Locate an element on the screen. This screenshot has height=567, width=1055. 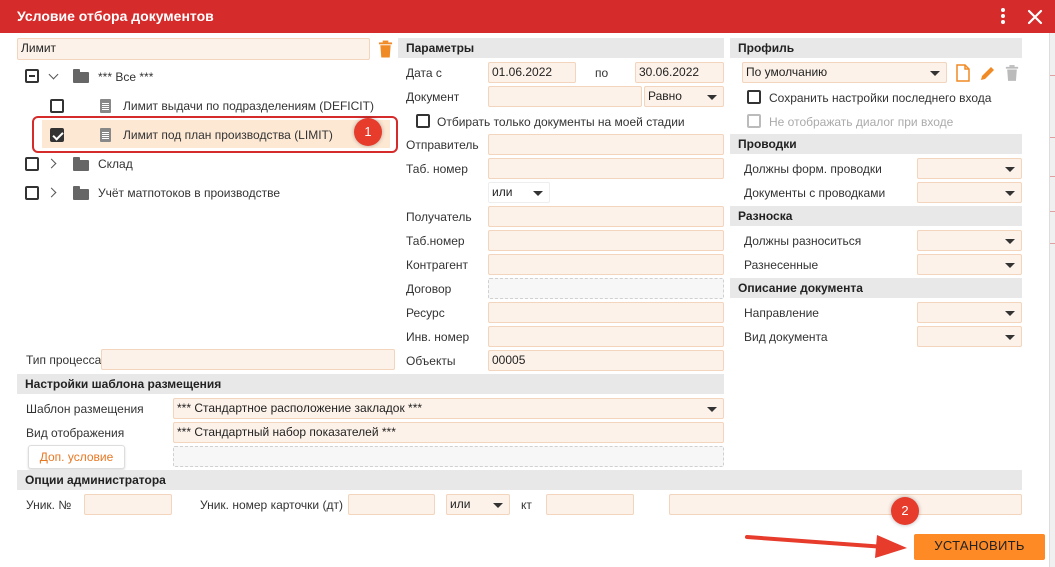
close-icon is located at coordinates (1035, 17).